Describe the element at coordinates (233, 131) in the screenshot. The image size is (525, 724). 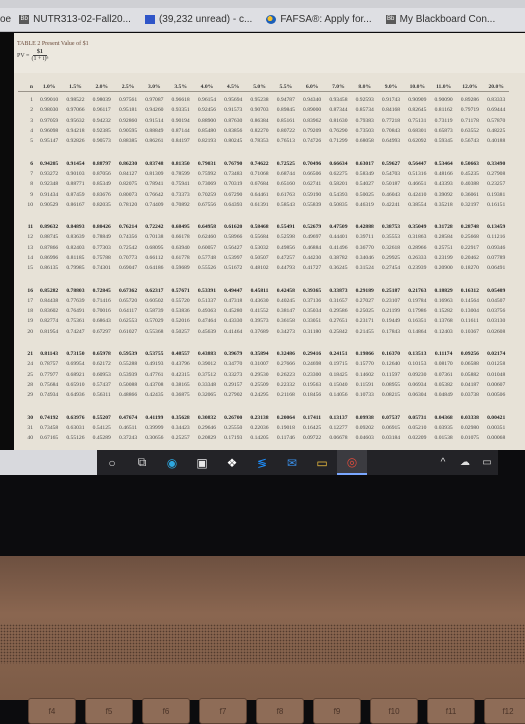
I see `value-cell: 0.83856` at that location.